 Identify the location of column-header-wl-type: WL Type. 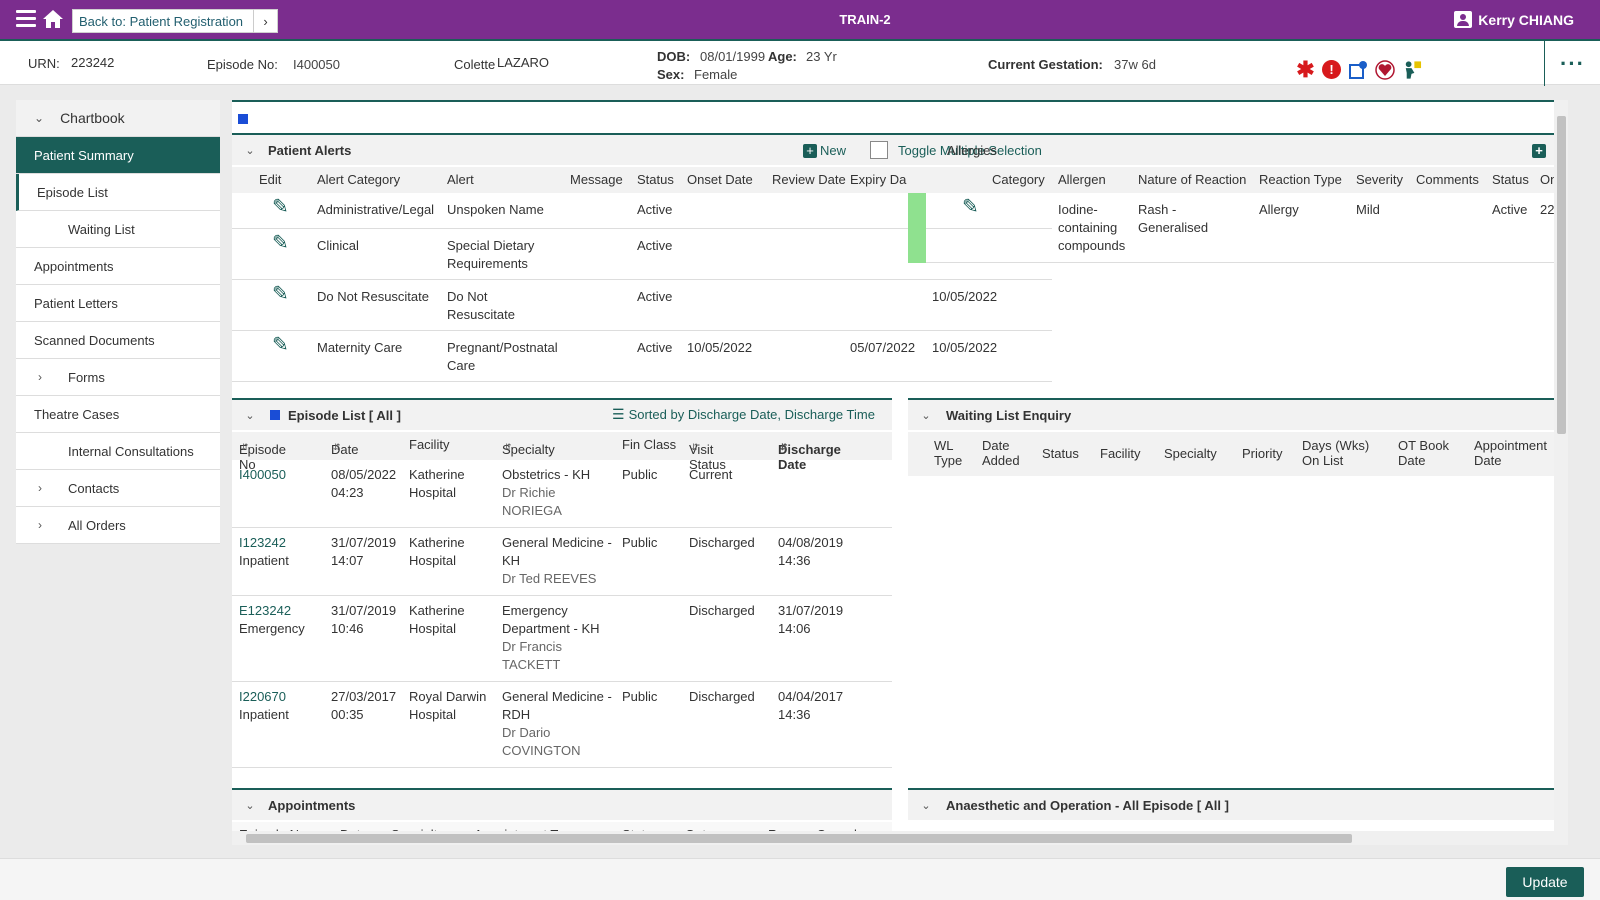
(954, 453).